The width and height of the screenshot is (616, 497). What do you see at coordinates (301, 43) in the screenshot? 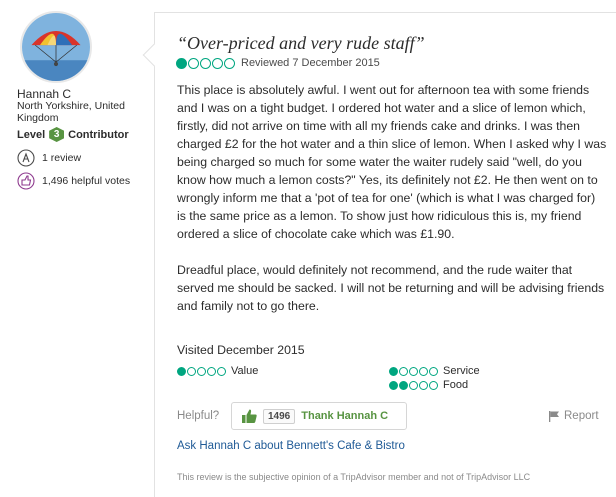
I see `review-title: “Over-priced and very rude staff”` at bounding box center [301, 43].